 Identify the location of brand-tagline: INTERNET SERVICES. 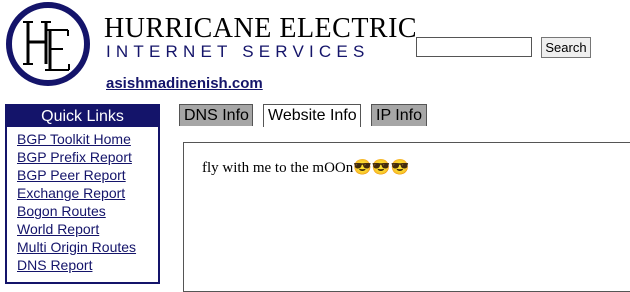
(238, 51).